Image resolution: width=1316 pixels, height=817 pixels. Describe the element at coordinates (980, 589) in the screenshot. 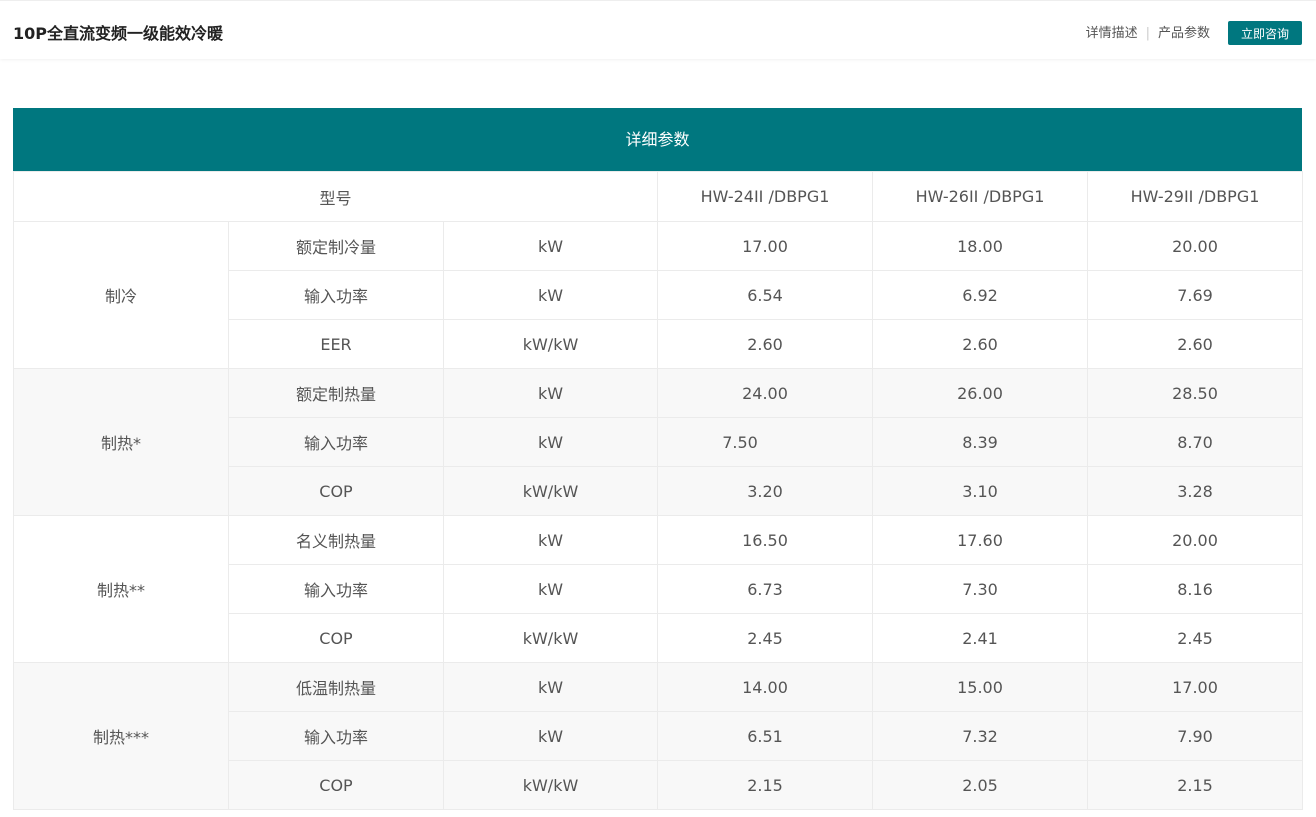

I see `param-value: 7.30` at that location.